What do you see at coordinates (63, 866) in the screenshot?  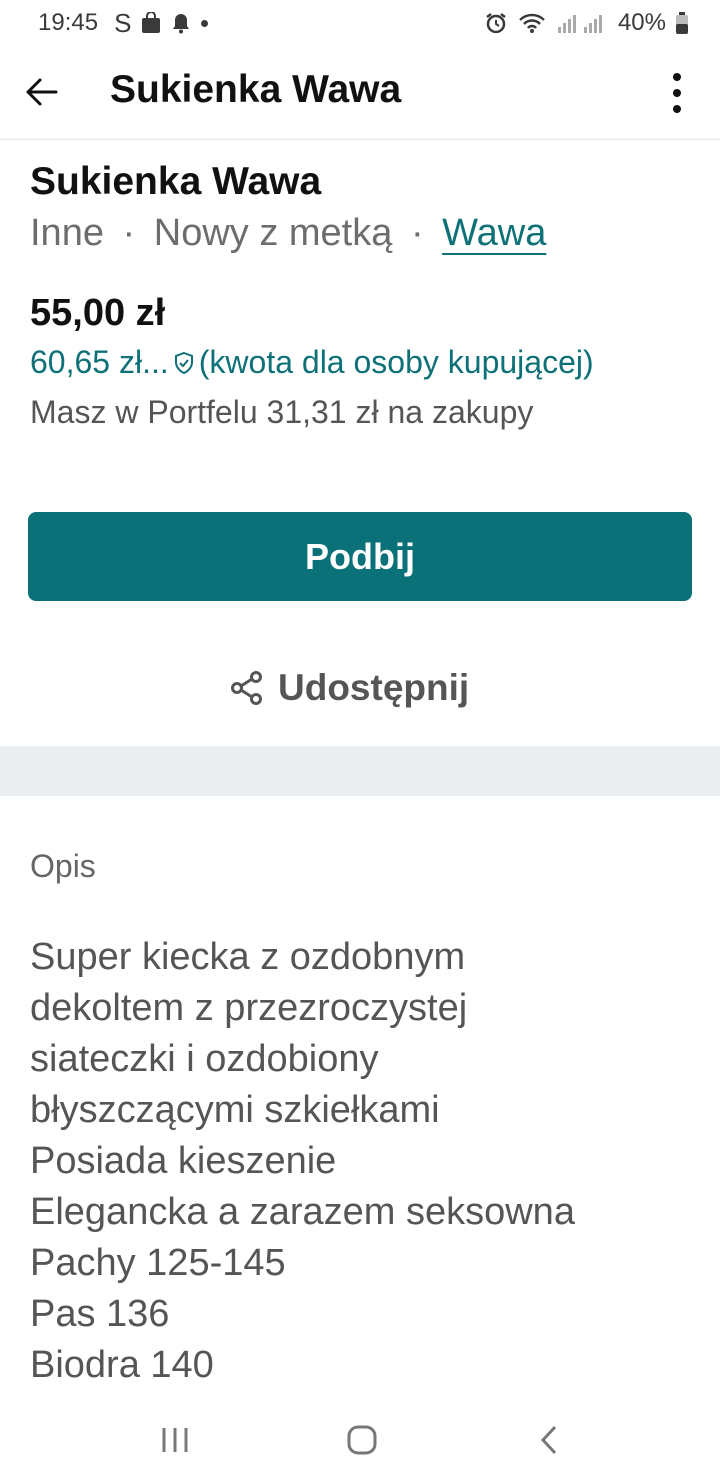 I see `description-label: Opis` at bounding box center [63, 866].